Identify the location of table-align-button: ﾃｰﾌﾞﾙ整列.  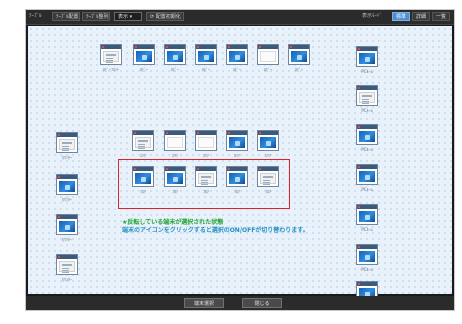
(96, 16).